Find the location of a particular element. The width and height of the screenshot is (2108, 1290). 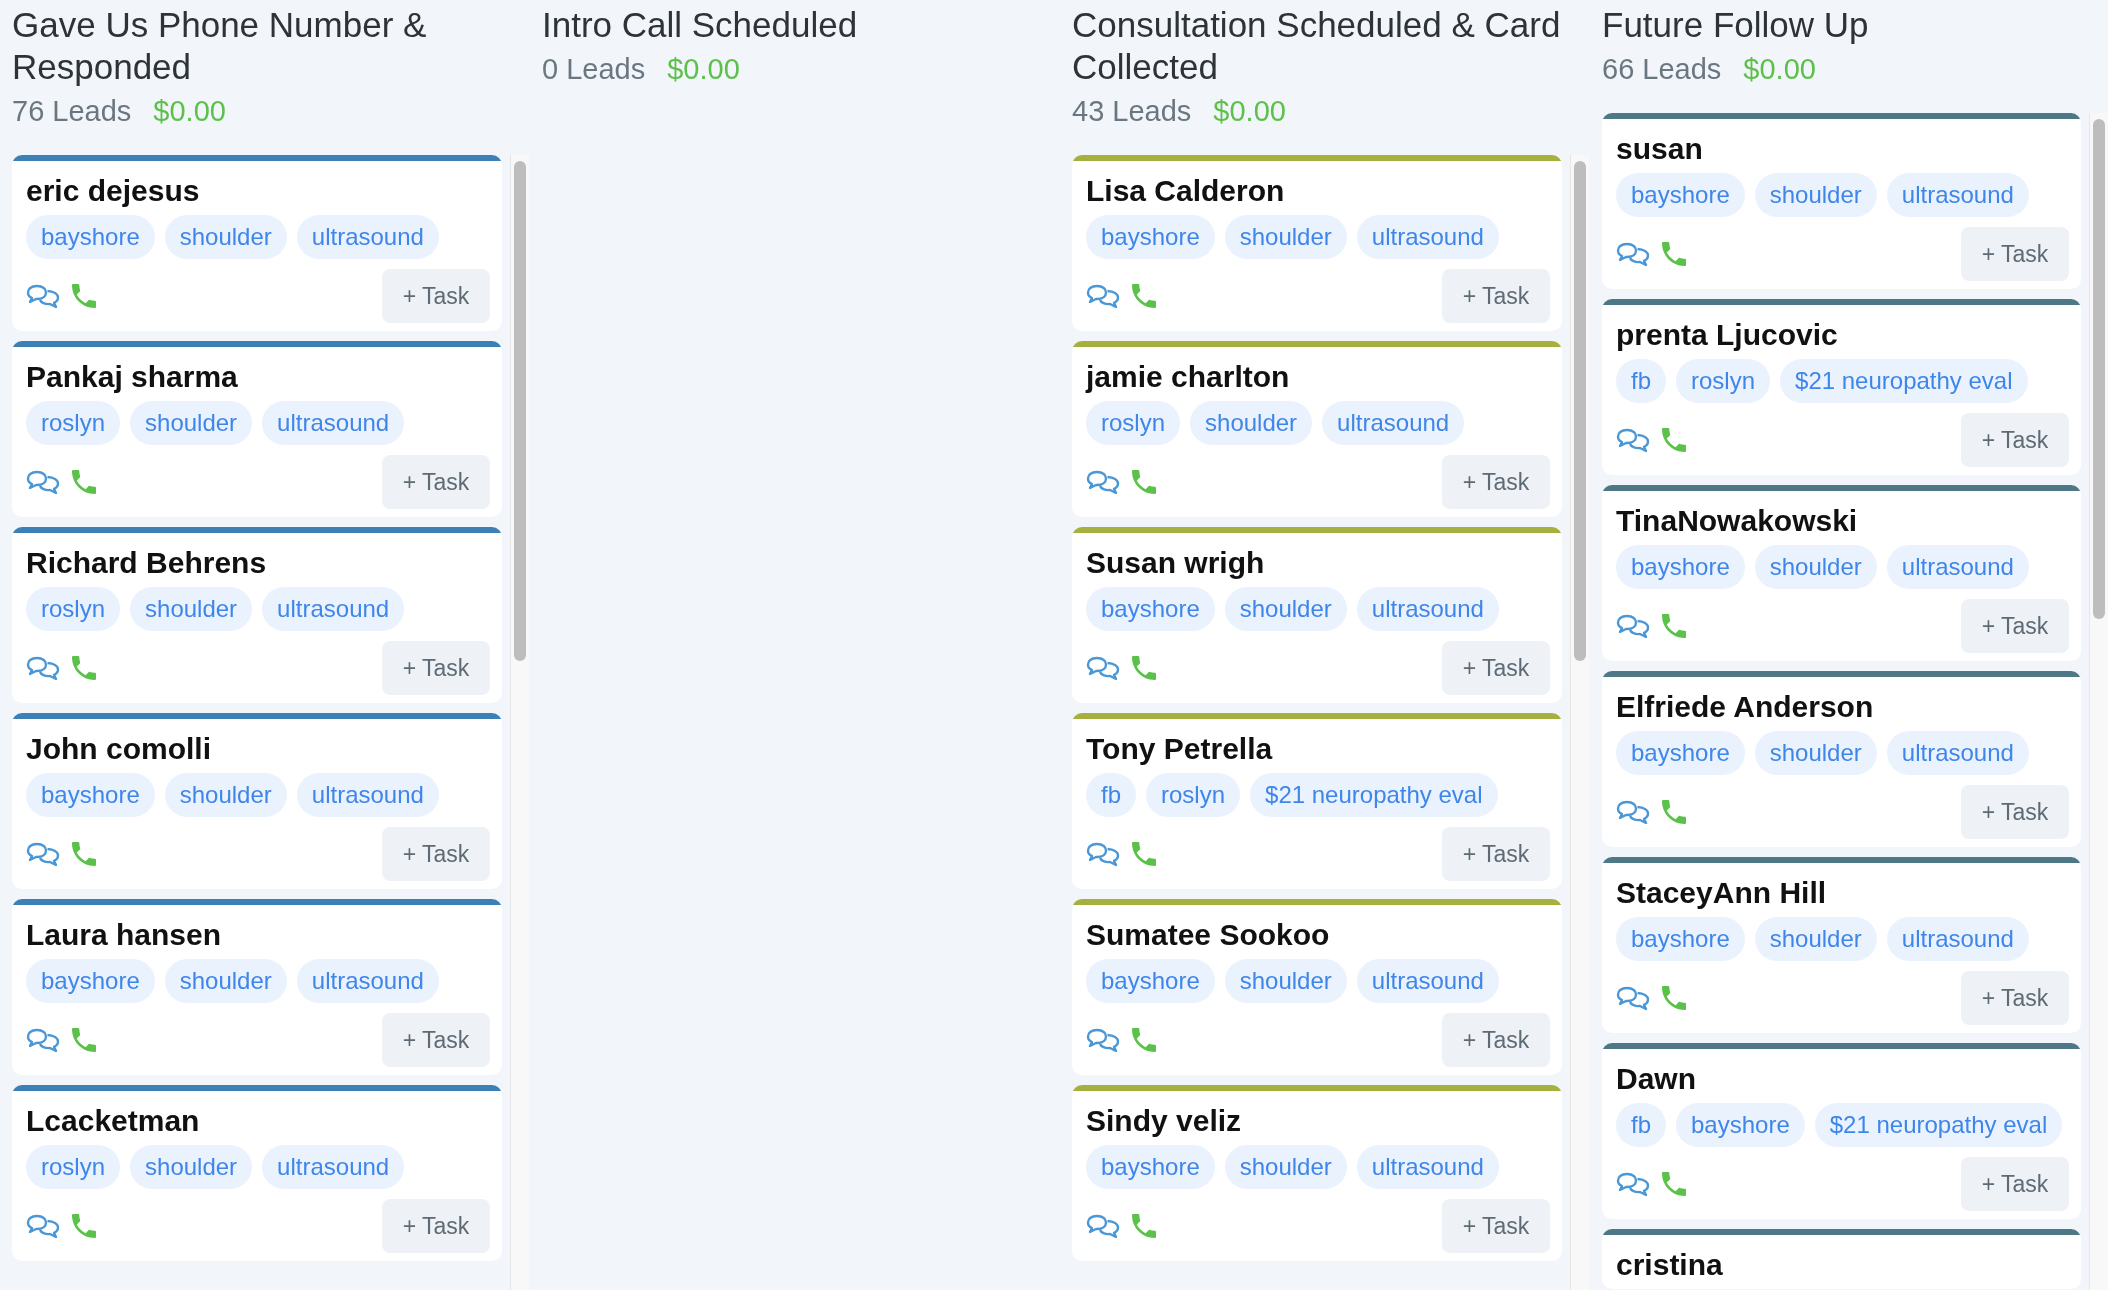

lead-card: Elfriede Anderson bayshore shoulder ultrasound + Task is located at coordinates (1841, 759).